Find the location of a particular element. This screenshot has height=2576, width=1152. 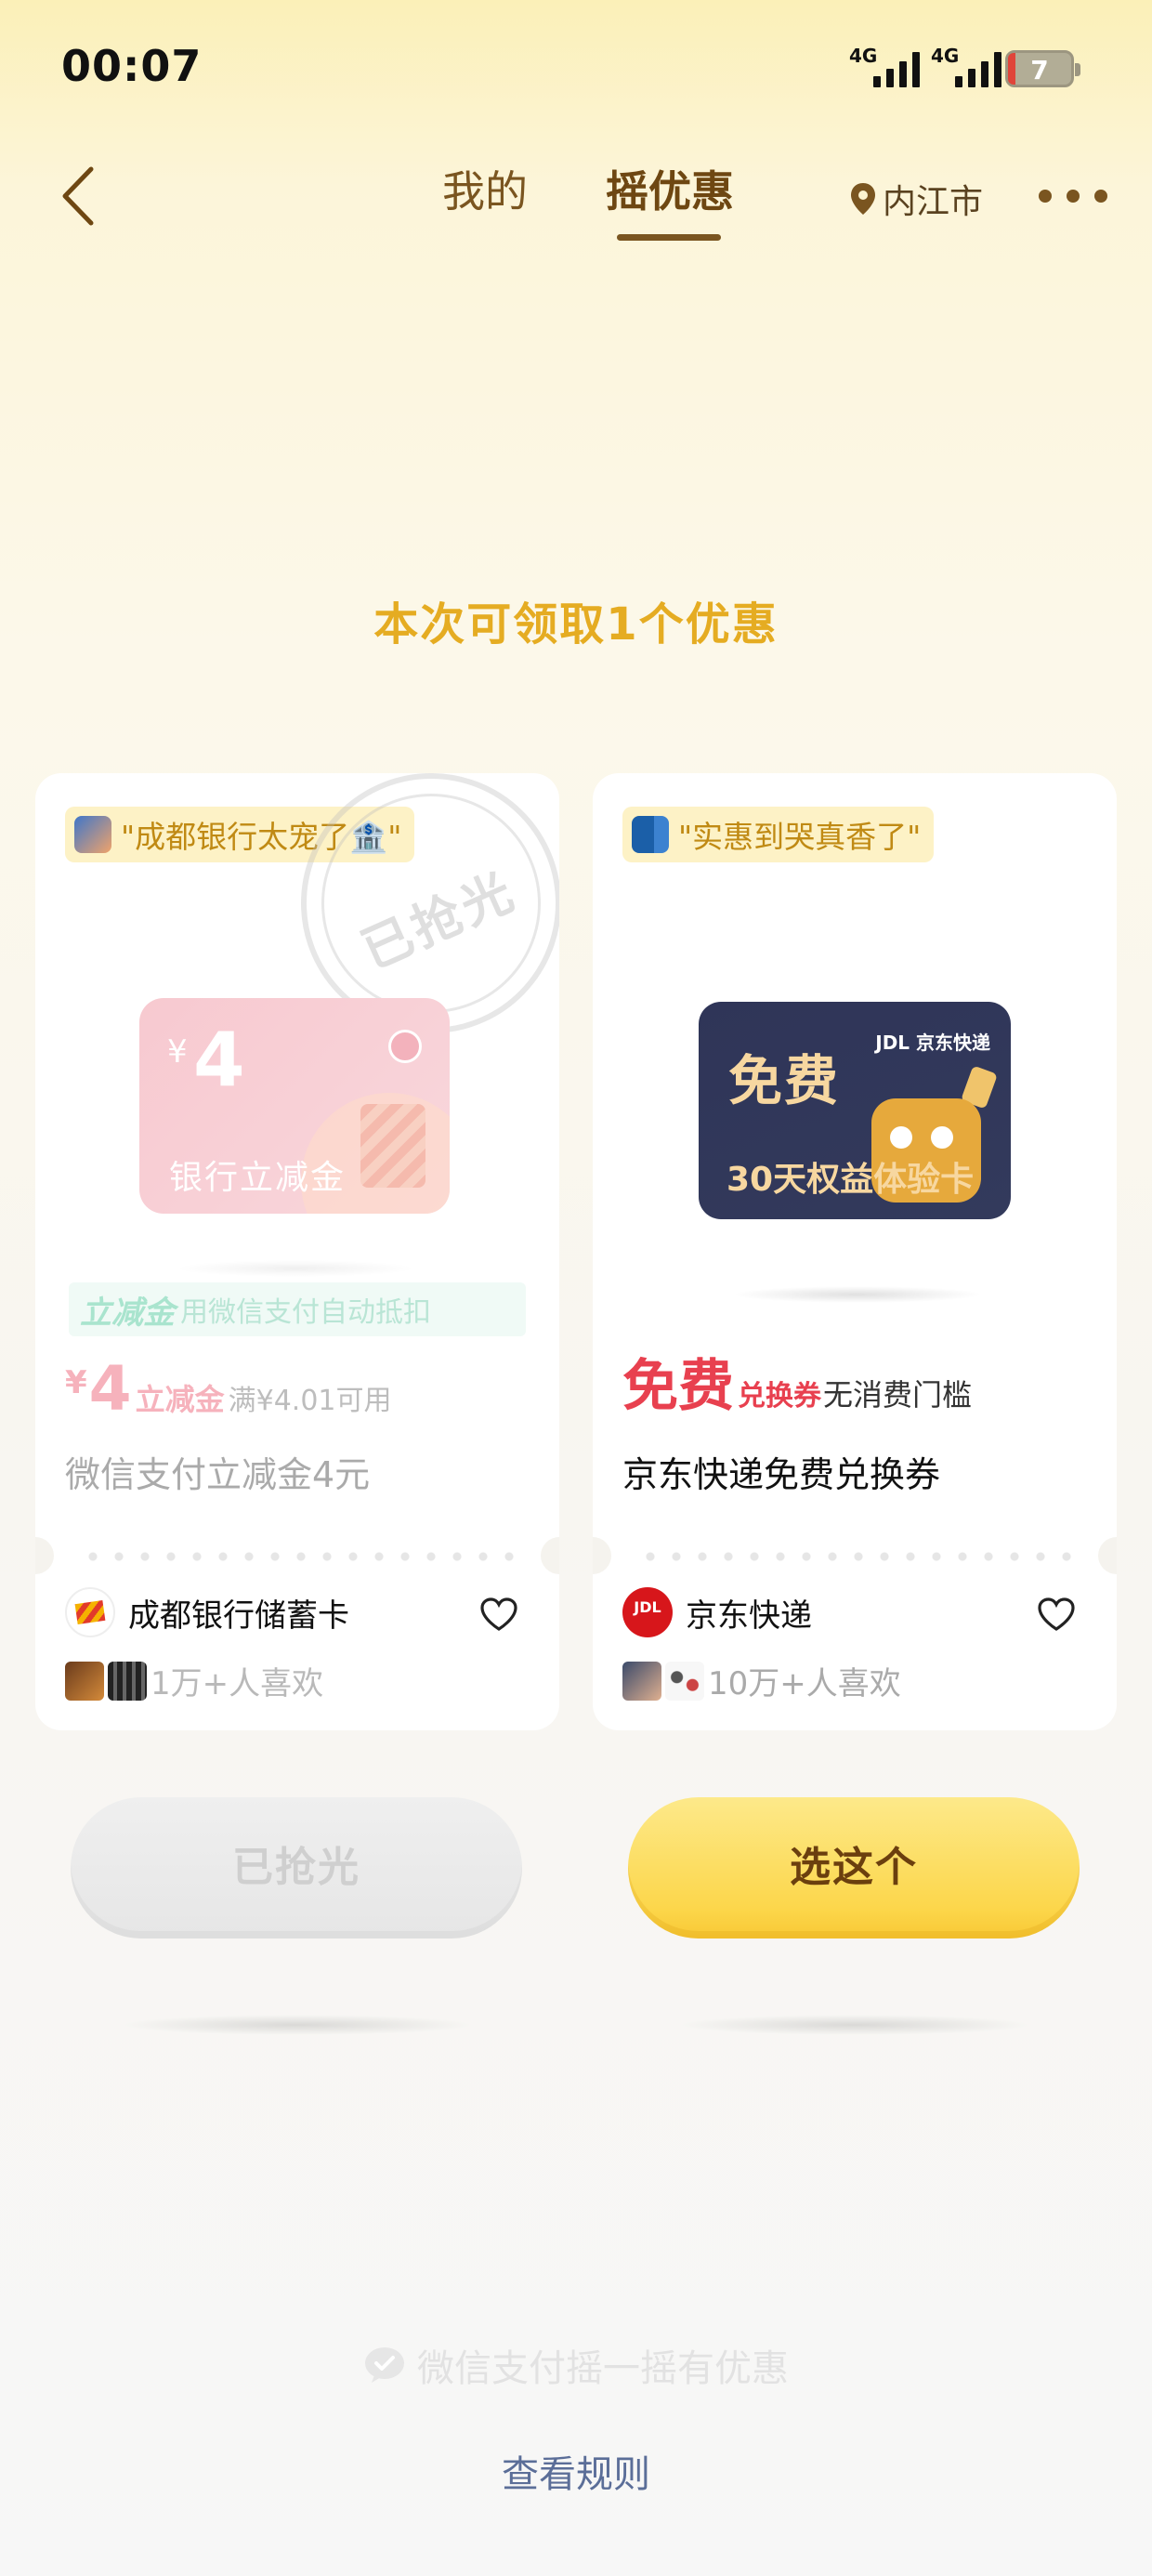

active-tab-indicator is located at coordinates (669, 237).